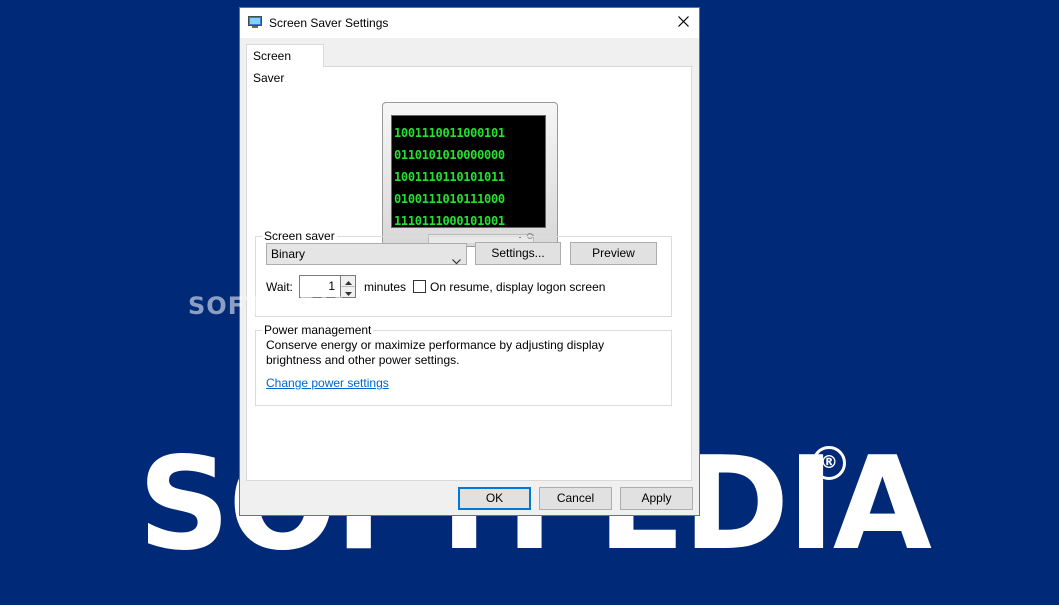  Describe the element at coordinates (517, 287) in the screenshot. I see `logon-screen-label: On resume, display logon screen` at that location.